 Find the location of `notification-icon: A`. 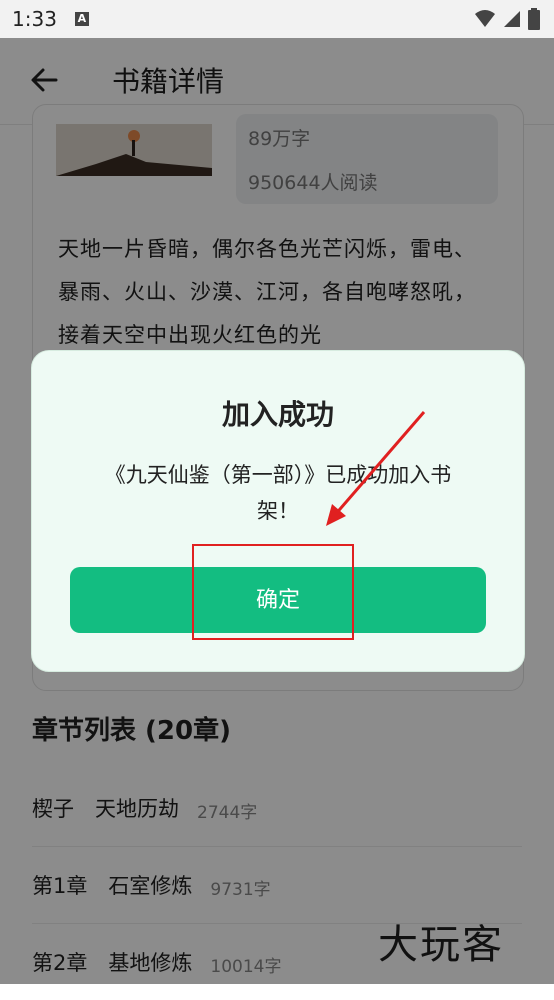

notification-icon: A is located at coordinates (81, 19).